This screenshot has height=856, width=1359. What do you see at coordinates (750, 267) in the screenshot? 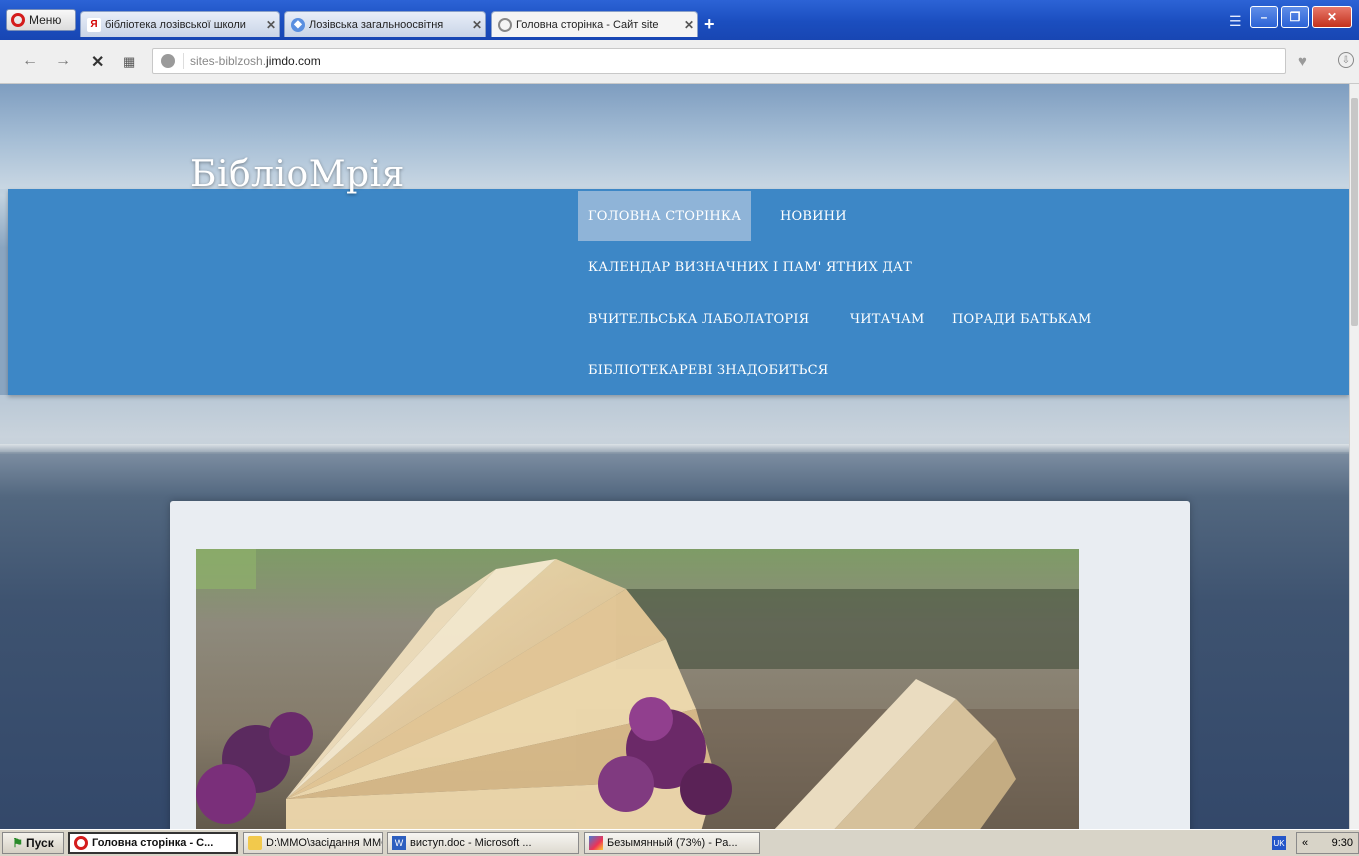
I see `nav-calendar: КАЛЕНДАР ВИЗНАЧНИХ І ПАМ' ЯТНИХ ДАТ` at bounding box center [750, 267].